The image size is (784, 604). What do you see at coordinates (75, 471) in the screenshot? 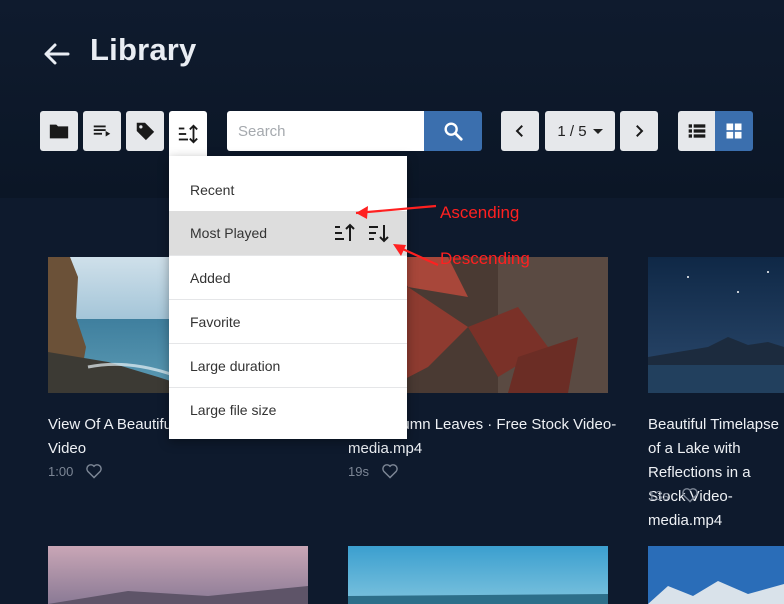
I see `video-meta: 1:00` at bounding box center [75, 471].